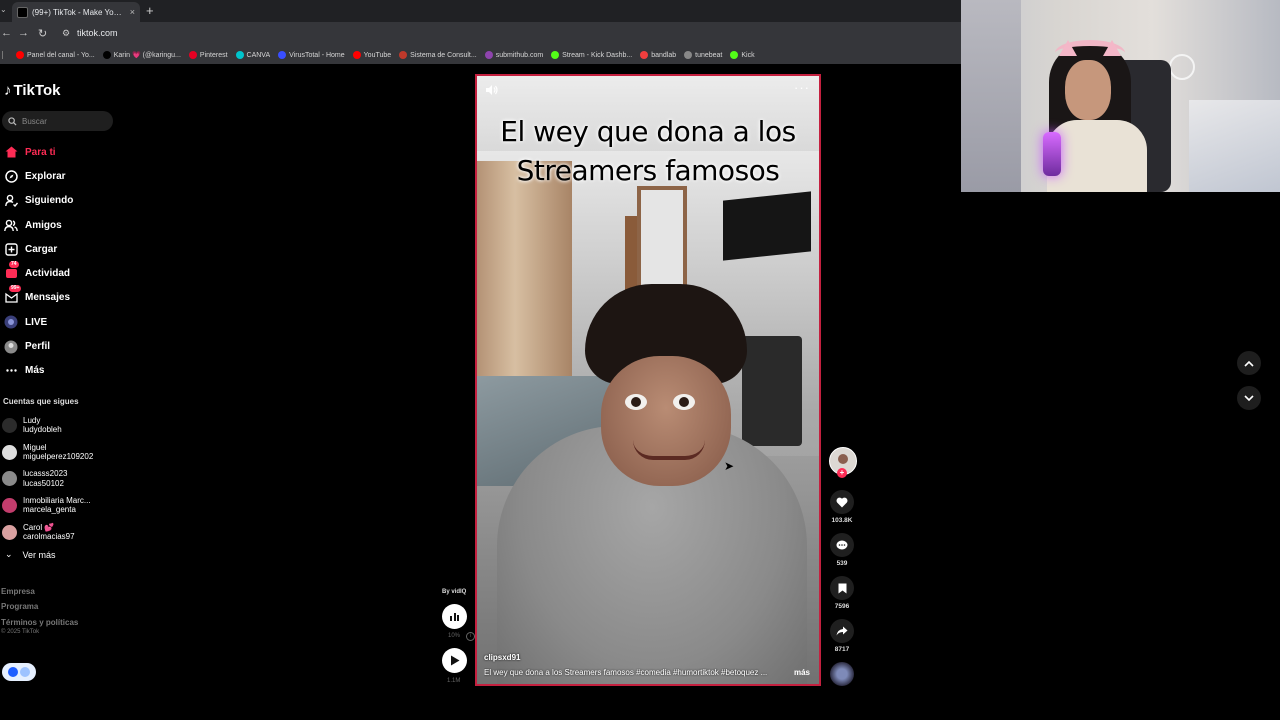 This screenshot has width=1280, height=720. What do you see at coordinates (9, 554) in the screenshot?
I see `chevron-down-icon: ⌄` at bounding box center [9, 554].